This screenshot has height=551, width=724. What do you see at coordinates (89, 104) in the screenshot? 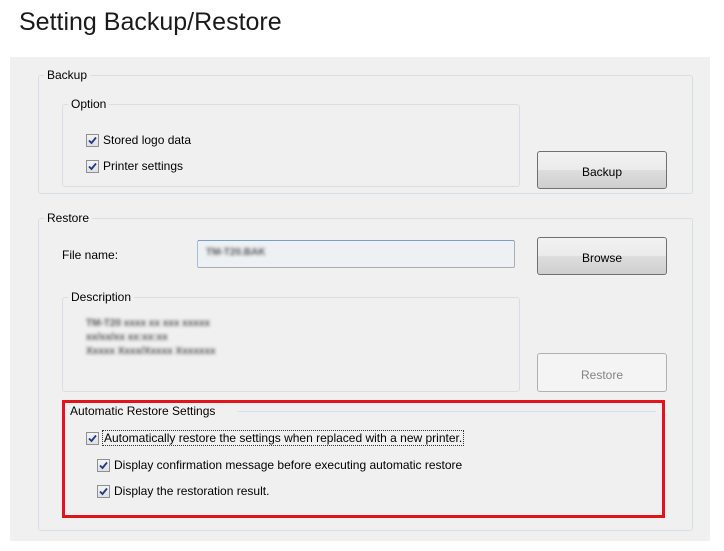
I see `option-legend: Option` at bounding box center [89, 104].